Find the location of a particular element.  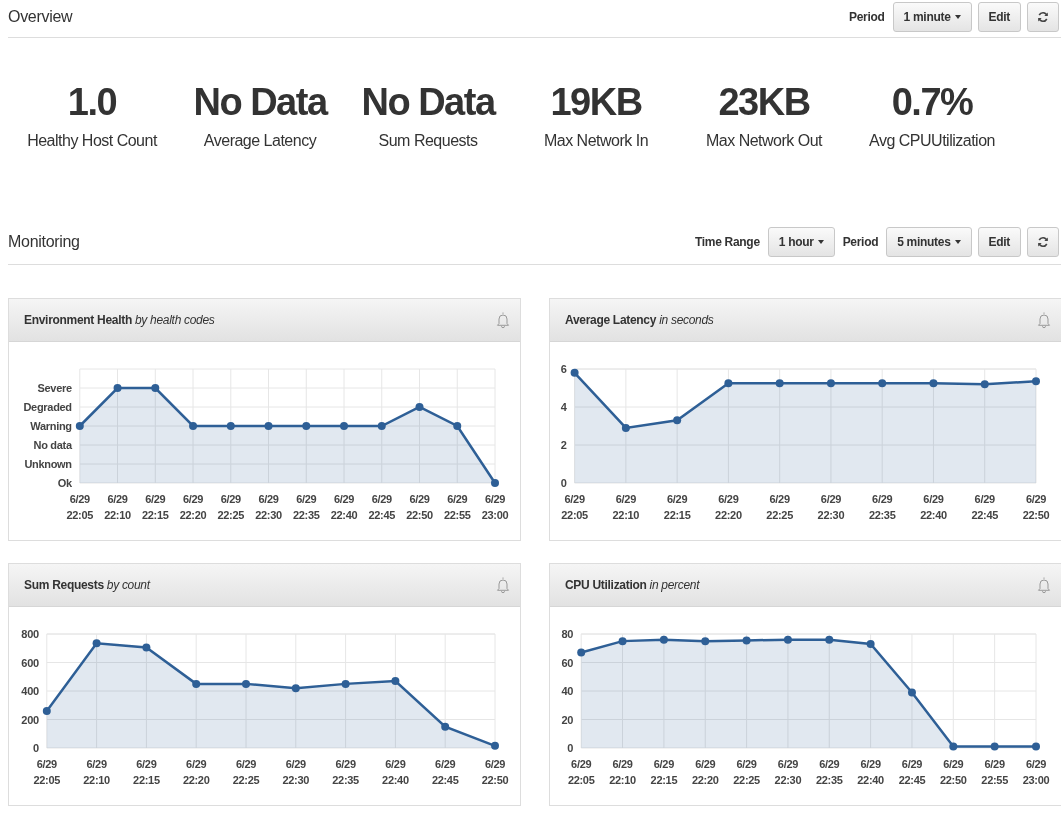

metric-value: 19KB is located at coordinates (596, 102).